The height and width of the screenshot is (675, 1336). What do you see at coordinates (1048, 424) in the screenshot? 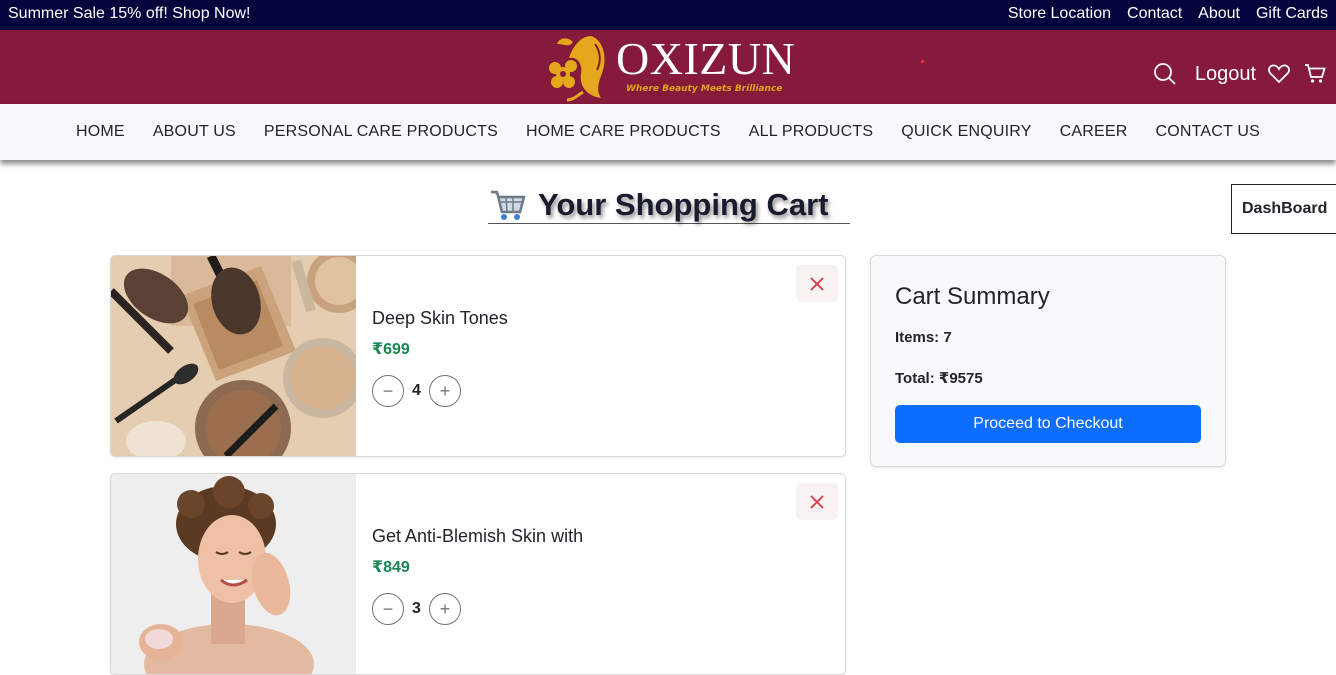
I see `proceed-to-checkout-button: Proceed to Checkout` at bounding box center [1048, 424].